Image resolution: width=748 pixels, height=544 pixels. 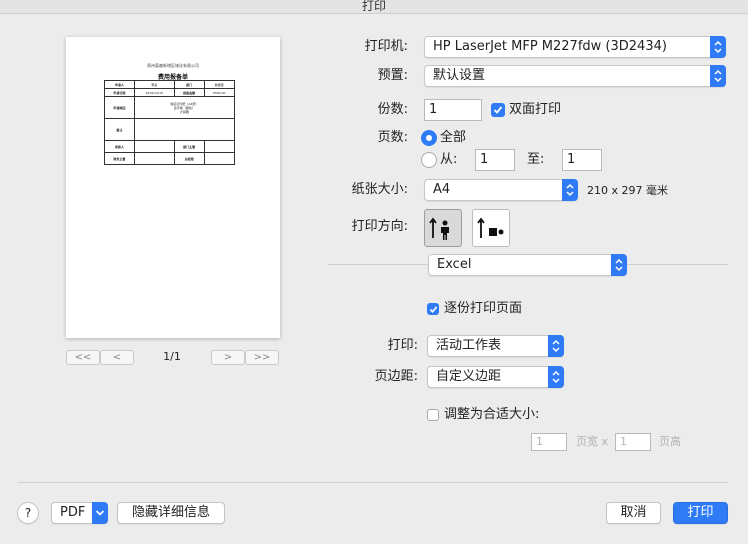 What do you see at coordinates (433, 415) in the screenshot?
I see `fit-to-size-checkbox` at bounding box center [433, 415].